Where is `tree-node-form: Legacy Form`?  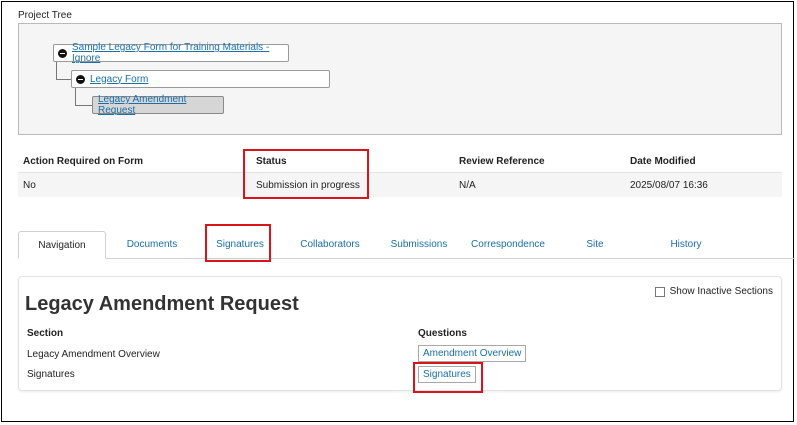 tree-node-form: Legacy Form is located at coordinates (200, 79).